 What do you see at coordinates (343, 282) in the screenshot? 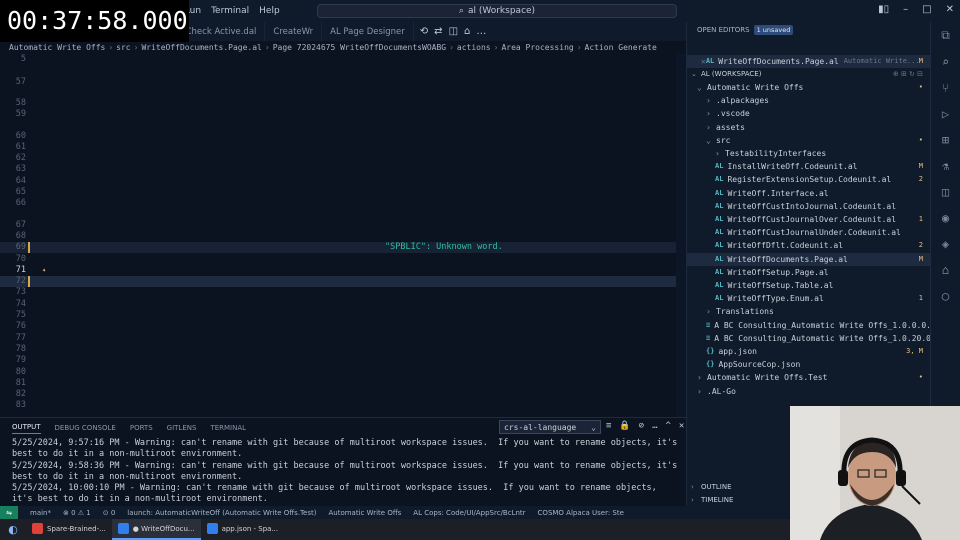
I see `code-line: 72` at bounding box center [343, 282].